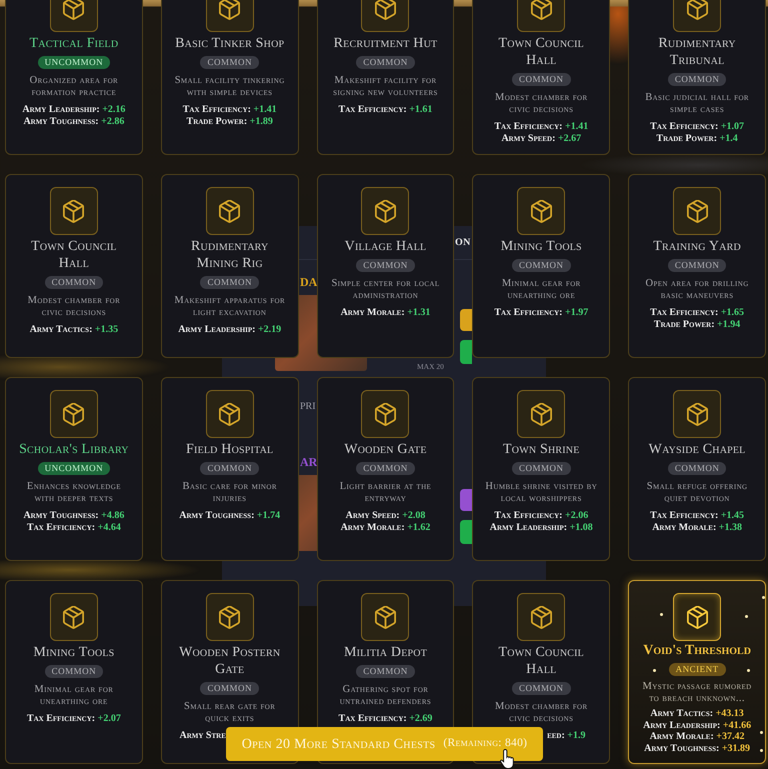 This screenshot has height=769, width=768. What do you see at coordinates (541, 528) in the screenshot?
I see `stat-line: Army Leadership: +1.08` at bounding box center [541, 528].